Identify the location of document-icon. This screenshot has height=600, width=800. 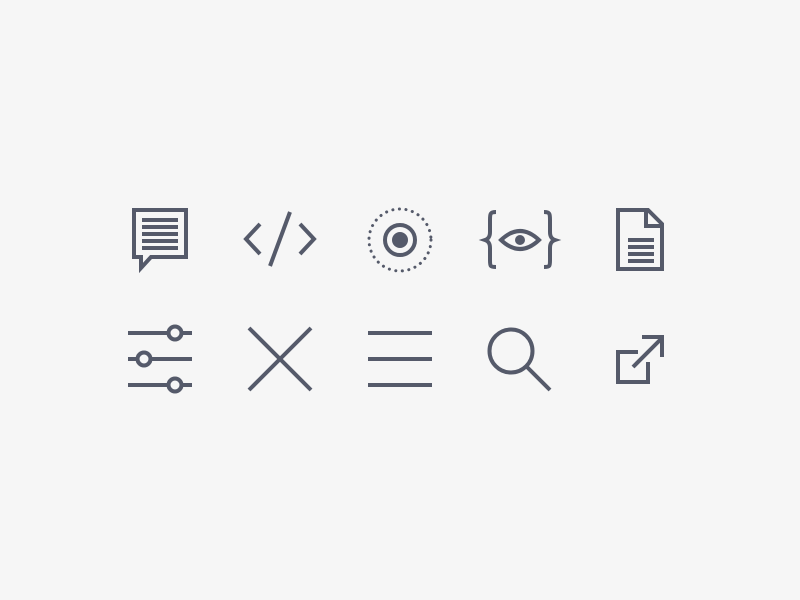
(640, 240).